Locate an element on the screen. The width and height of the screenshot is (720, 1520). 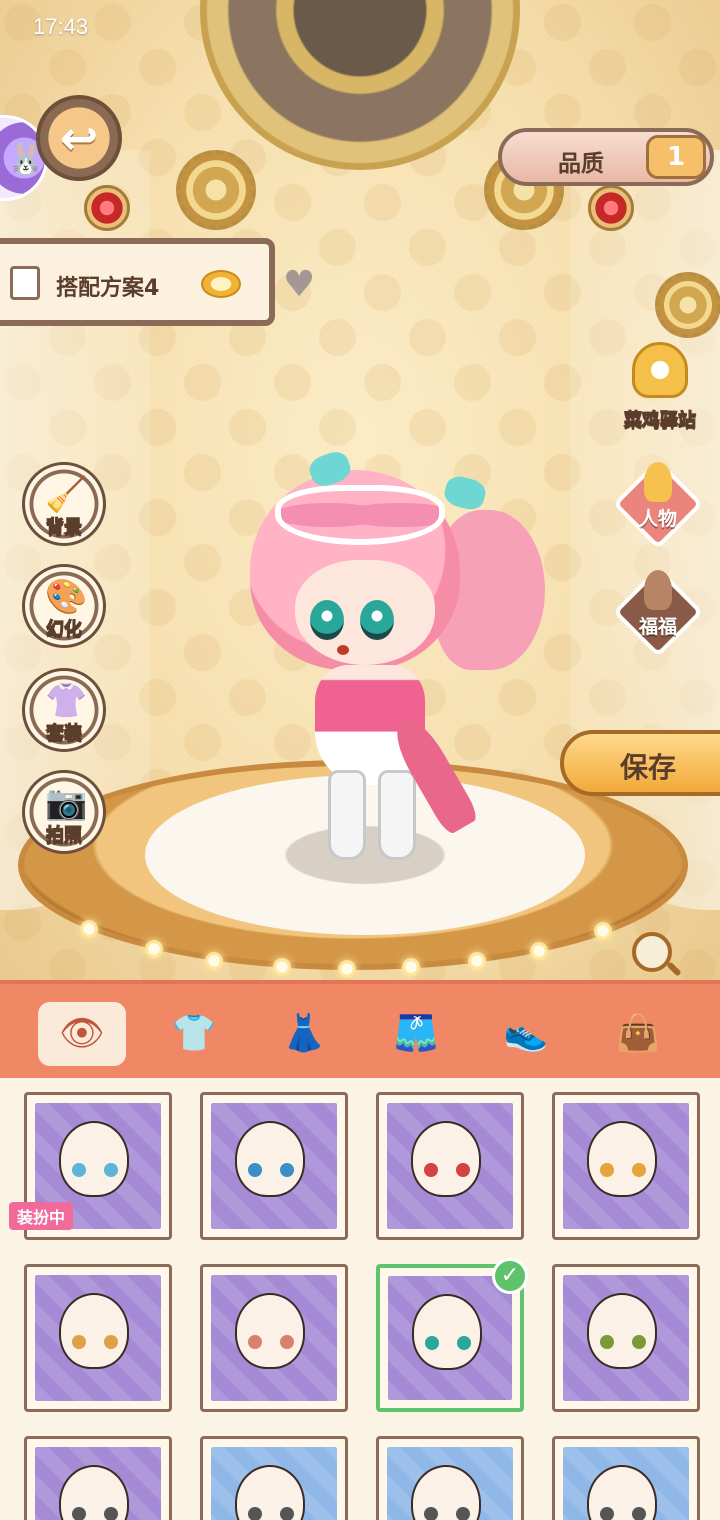
station-label: 菜鸡驿站 is located at coordinates (660, 421).